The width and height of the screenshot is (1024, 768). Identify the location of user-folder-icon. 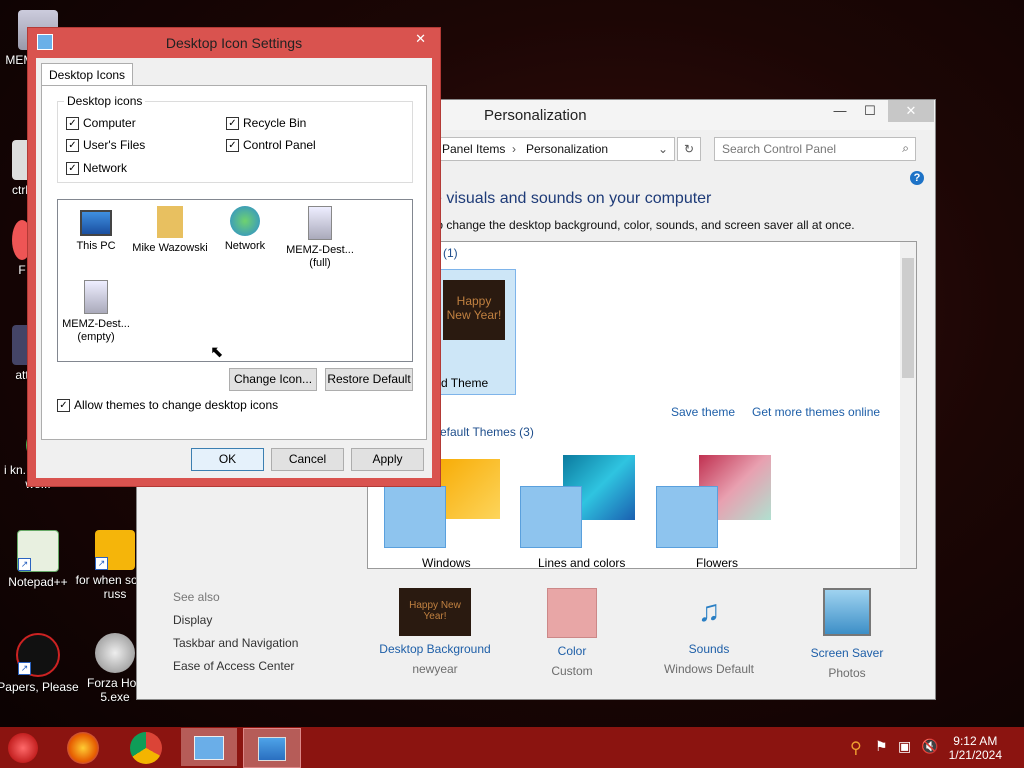
(170, 222).